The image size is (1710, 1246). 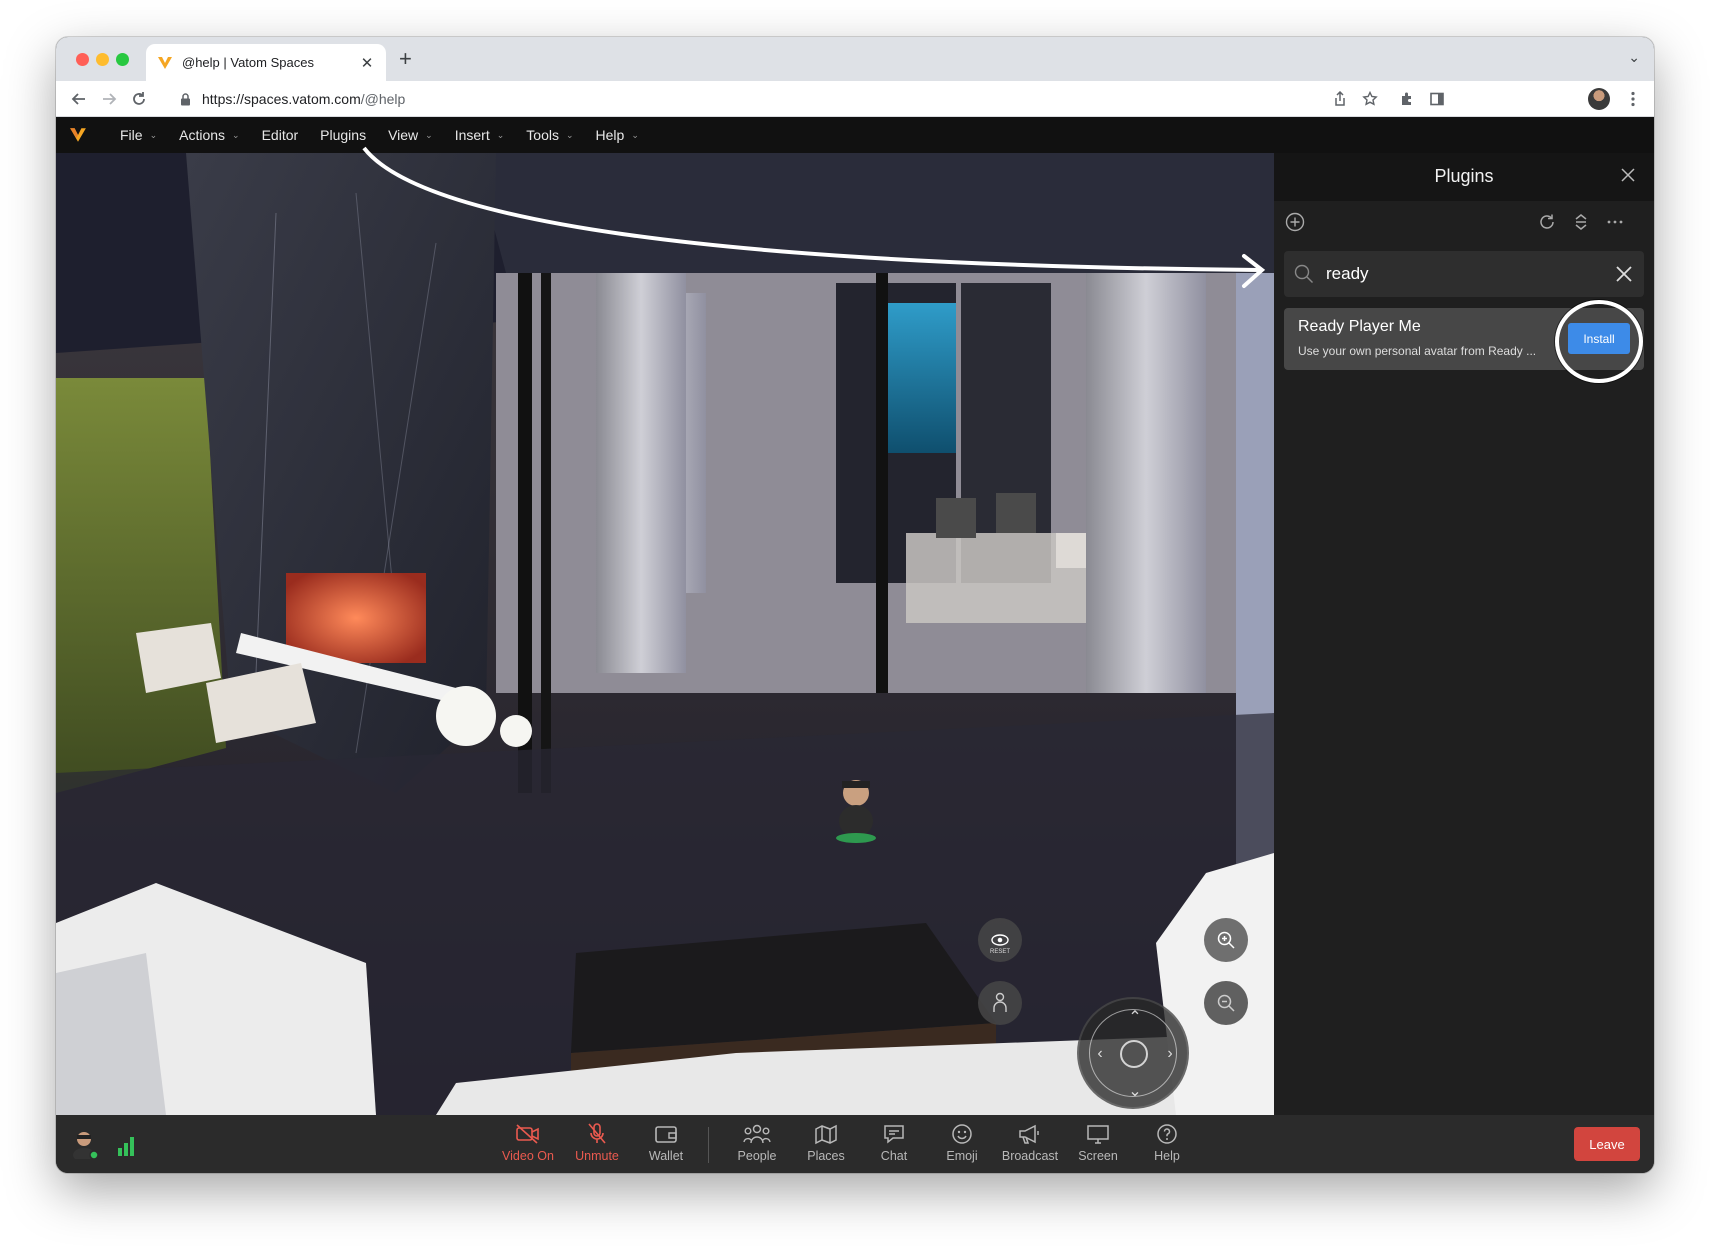 I want to click on menu-file: File ⌄, so click(x=138, y=135).